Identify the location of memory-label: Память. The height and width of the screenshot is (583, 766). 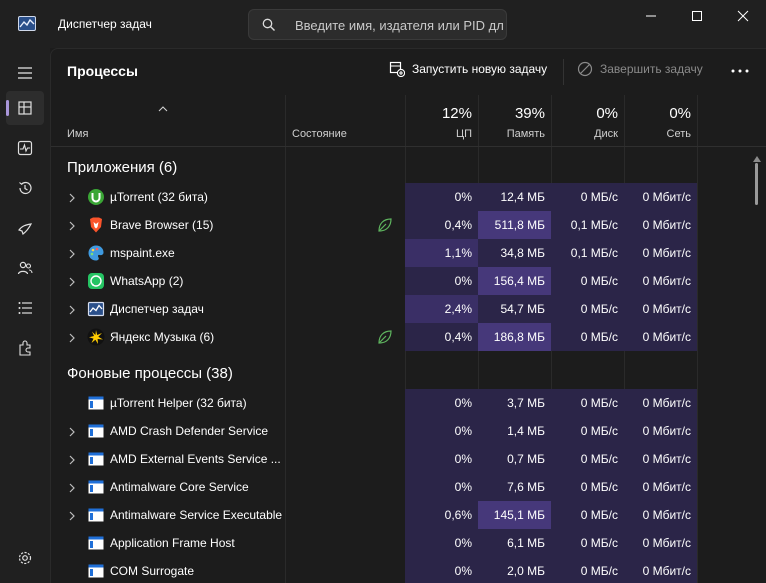
(525, 134).